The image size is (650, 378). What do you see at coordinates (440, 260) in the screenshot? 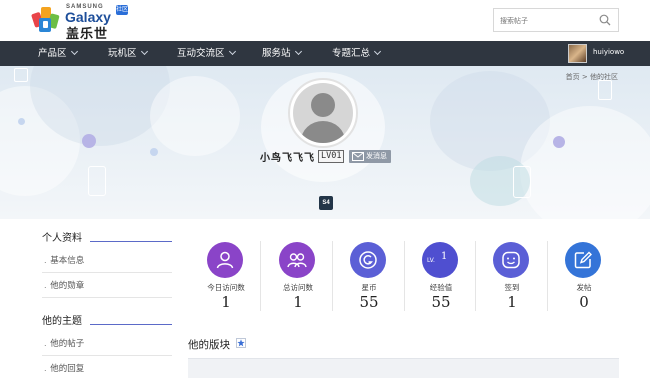
I see `level-icon: LV. 1` at bounding box center [440, 260].